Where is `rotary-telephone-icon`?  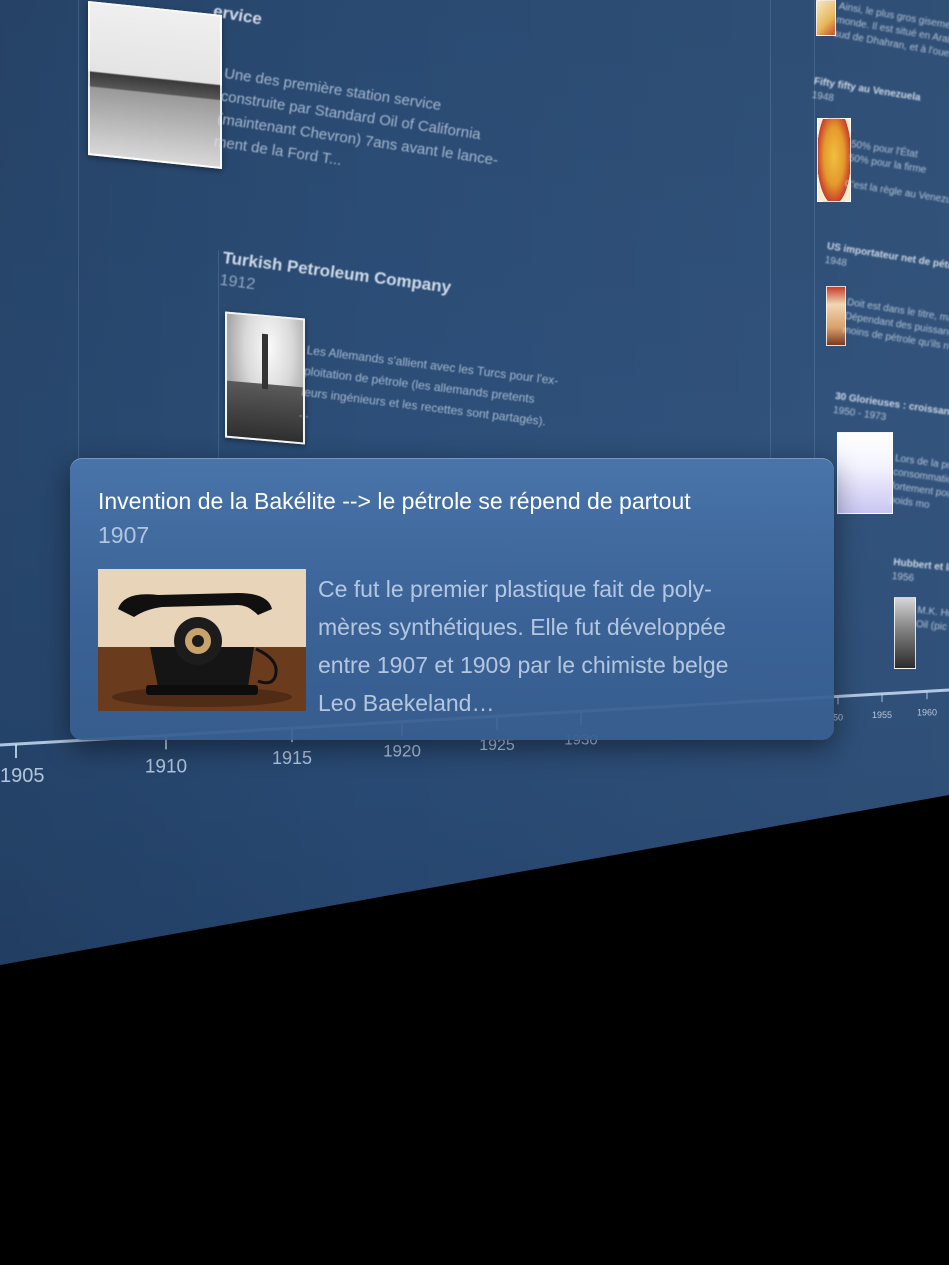 rotary-telephone-icon is located at coordinates (202, 640).